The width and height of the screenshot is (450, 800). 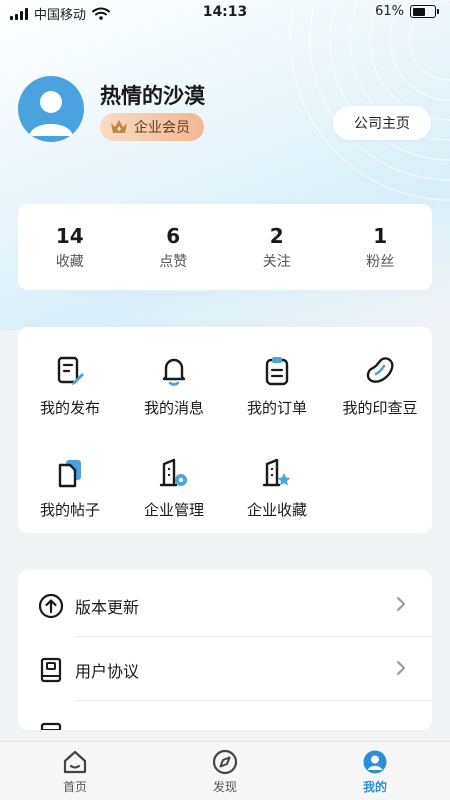 What do you see at coordinates (75, 762) in the screenshot?
I see `home-icon` at bounding box center [75, 762].